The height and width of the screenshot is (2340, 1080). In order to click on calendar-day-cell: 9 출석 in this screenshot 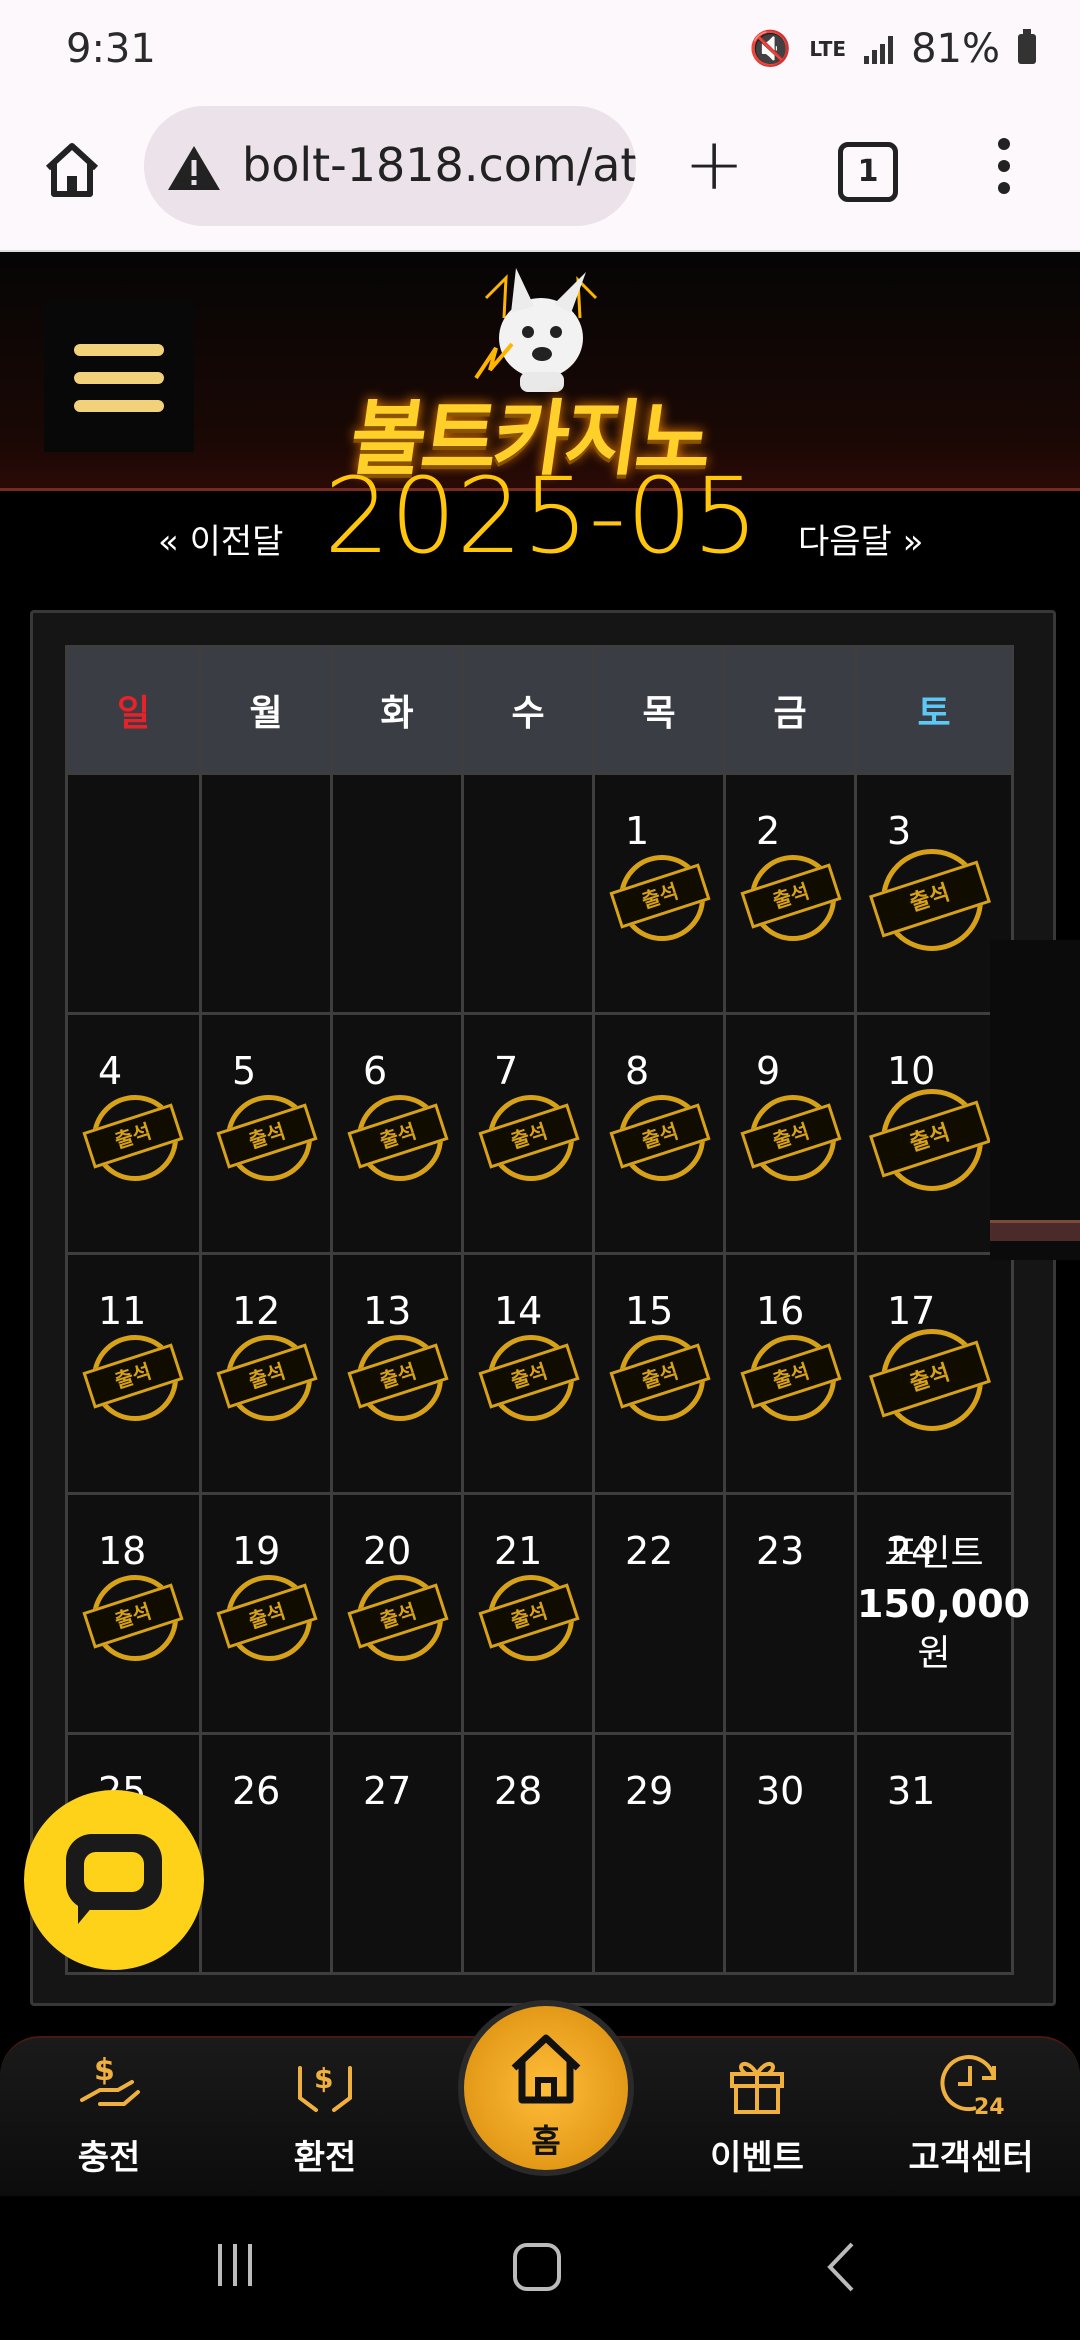, I will do `click(790, 1133)`.